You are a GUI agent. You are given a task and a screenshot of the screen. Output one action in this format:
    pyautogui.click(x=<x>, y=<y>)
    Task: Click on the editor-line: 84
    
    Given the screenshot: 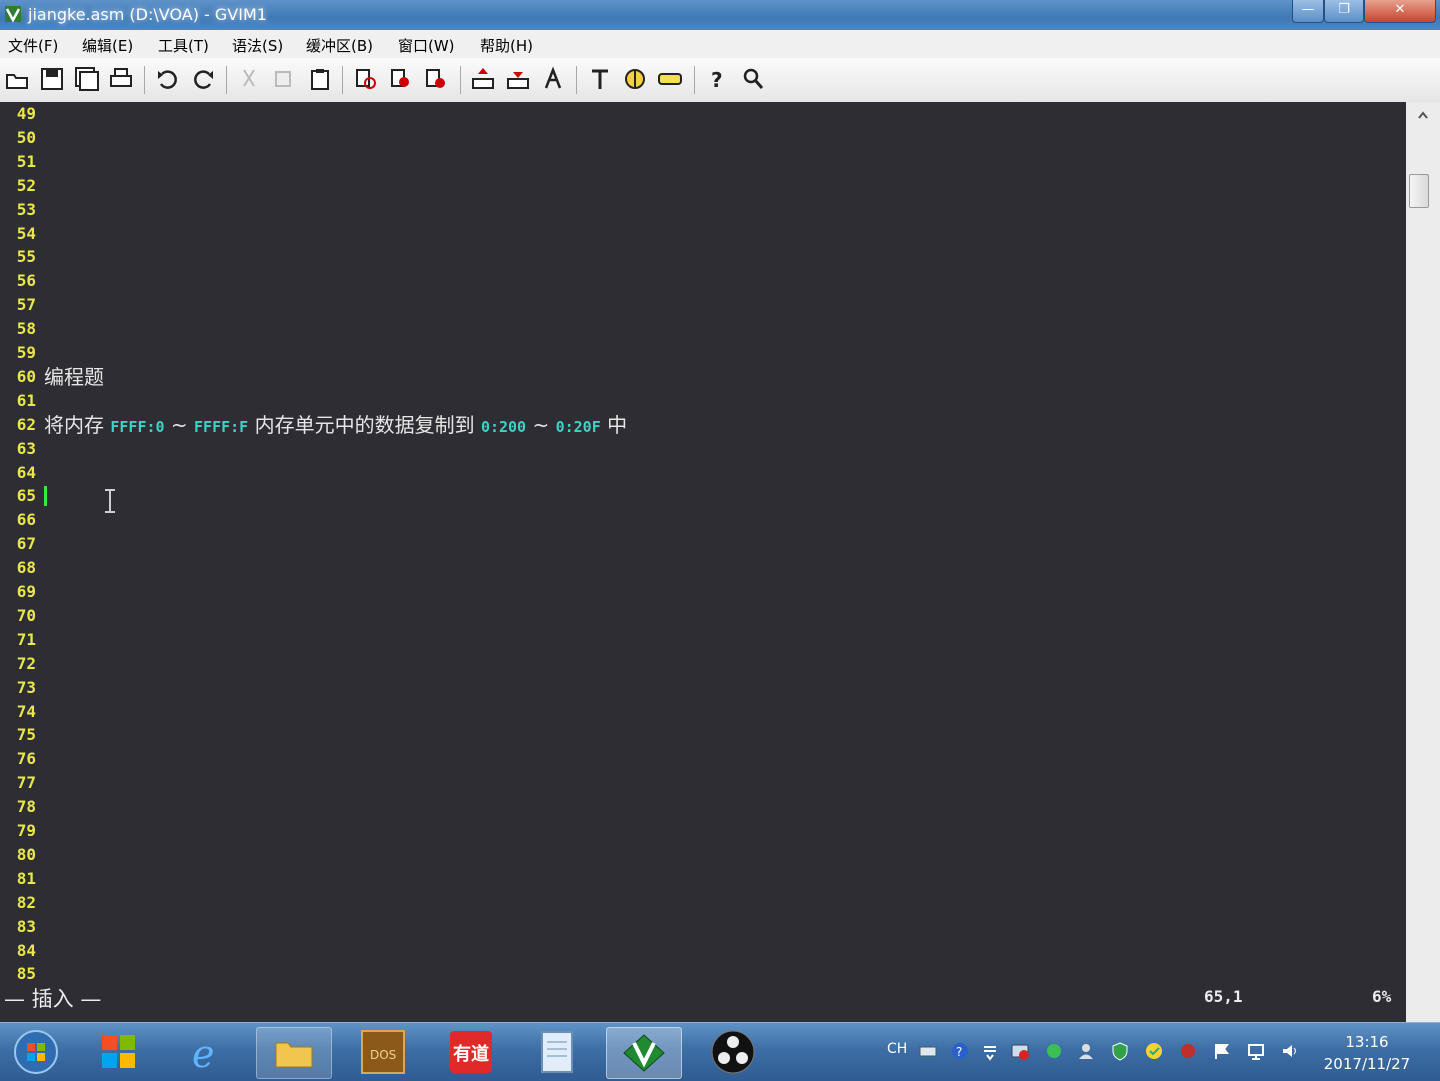 What is the action you would take?
    pyautogui.click(x=700, y=951)
    